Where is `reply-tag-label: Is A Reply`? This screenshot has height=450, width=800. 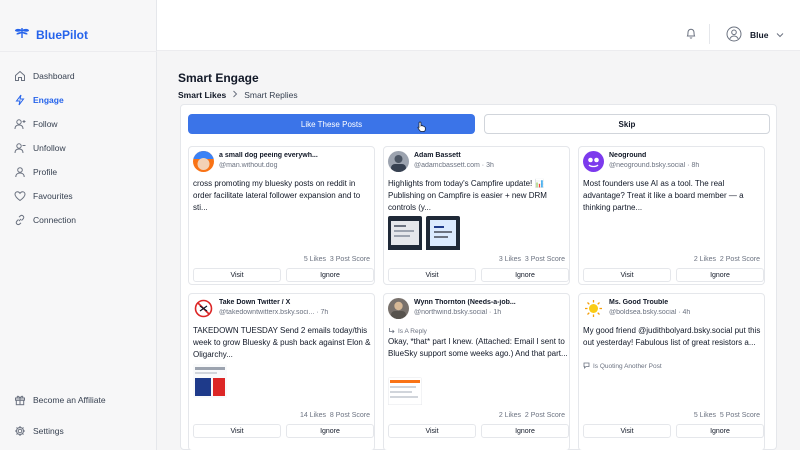 reply-tag-label: Is A Reply is located at coordinates (412, 331).